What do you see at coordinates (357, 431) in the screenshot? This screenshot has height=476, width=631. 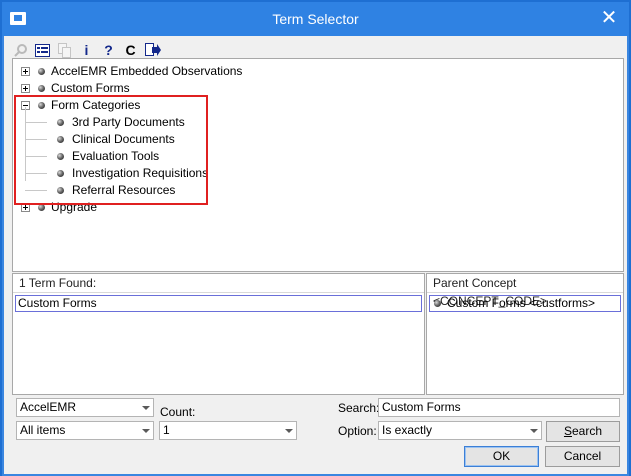 I see `option-label: Option:` at bounding box center [357, 431].